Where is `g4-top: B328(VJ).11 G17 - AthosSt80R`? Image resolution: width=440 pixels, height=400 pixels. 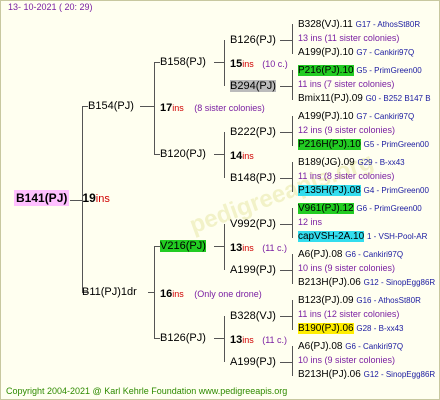 g4-top: B328(VJ).11 G17 - AthosSt80R is located at coordinates (359, 24).